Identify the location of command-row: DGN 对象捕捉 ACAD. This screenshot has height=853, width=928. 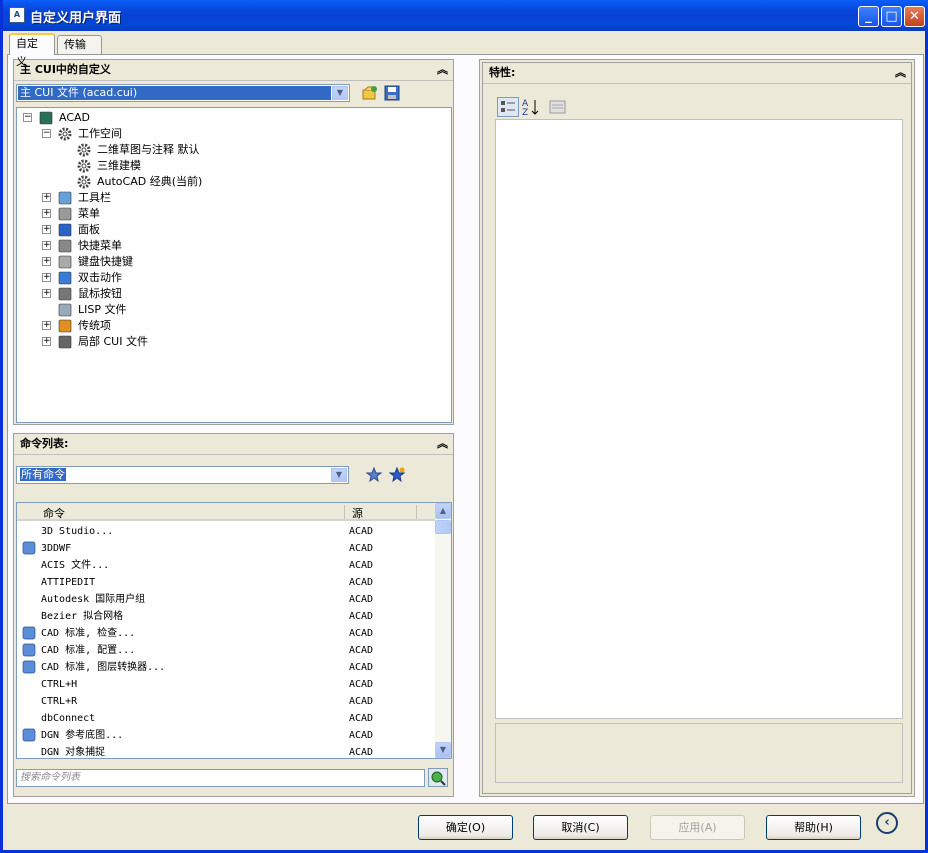
(226, 751).